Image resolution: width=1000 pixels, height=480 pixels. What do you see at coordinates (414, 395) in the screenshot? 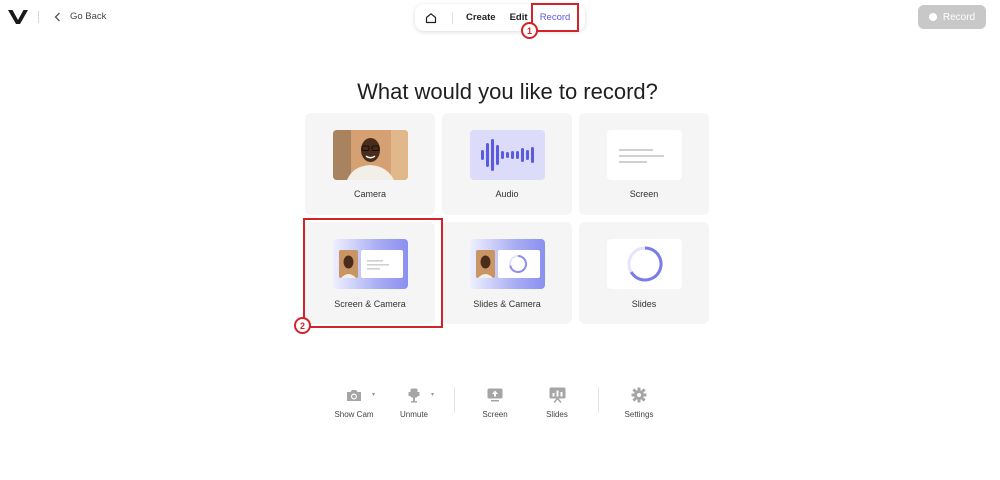
I see `microphone-icon` at bounding box center [414, 395].